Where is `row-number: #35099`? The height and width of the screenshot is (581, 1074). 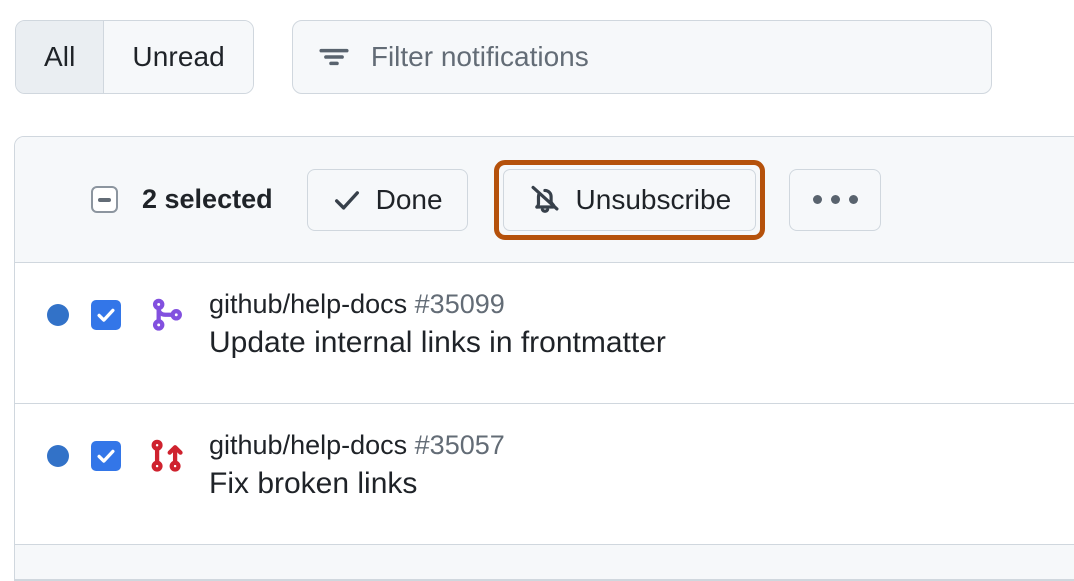
row-number: #35099 is located at coordinates (459, 304).